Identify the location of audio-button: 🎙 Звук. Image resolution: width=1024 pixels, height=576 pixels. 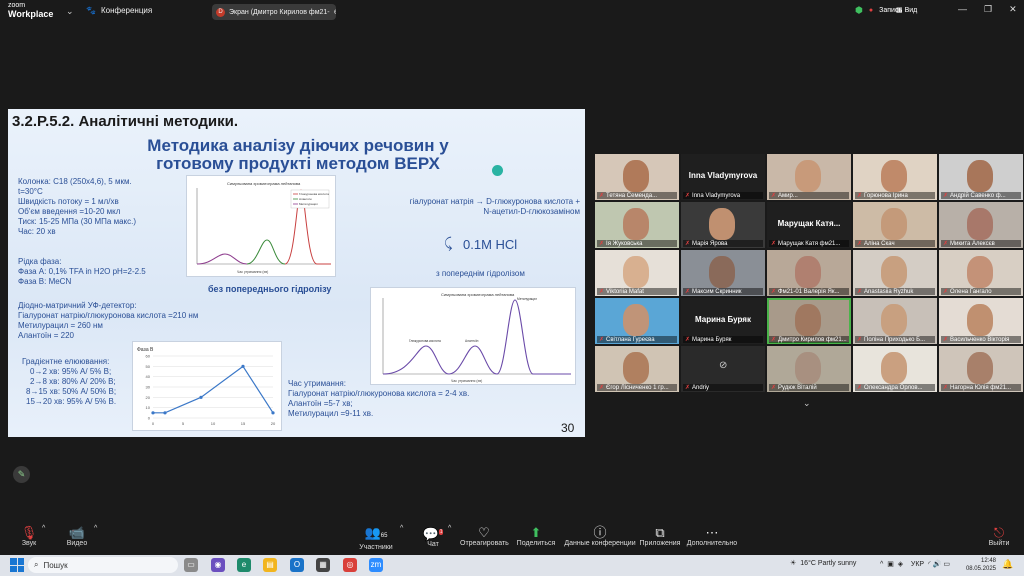
(29, 536).